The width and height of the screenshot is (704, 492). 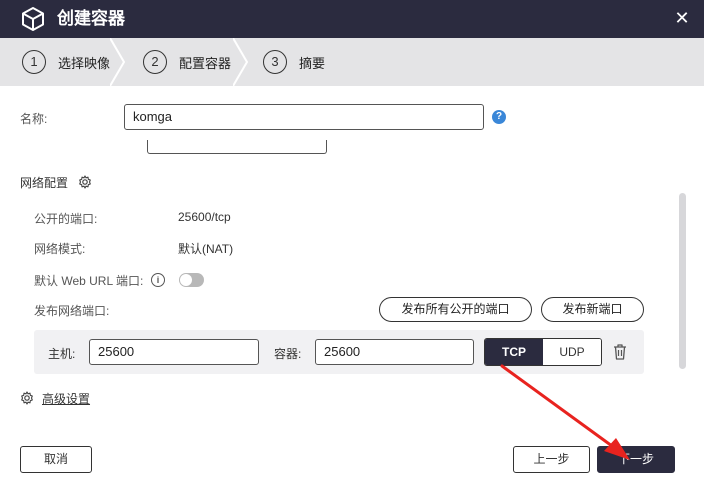 What do you see at coordinates (206, 249) in the screenshot?
I see `network-mode-value: 默认(NAT)` at bounding box center [206, 249].